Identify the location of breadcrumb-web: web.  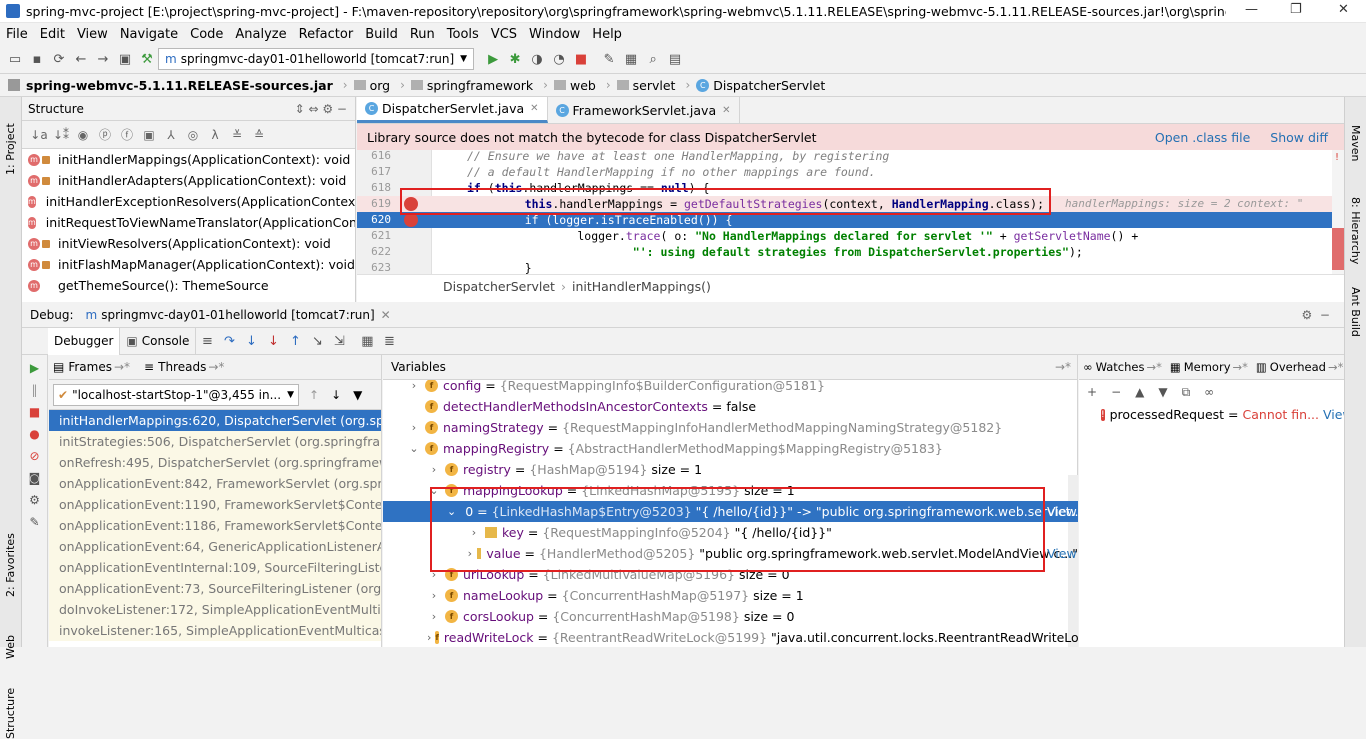
(583, 85).